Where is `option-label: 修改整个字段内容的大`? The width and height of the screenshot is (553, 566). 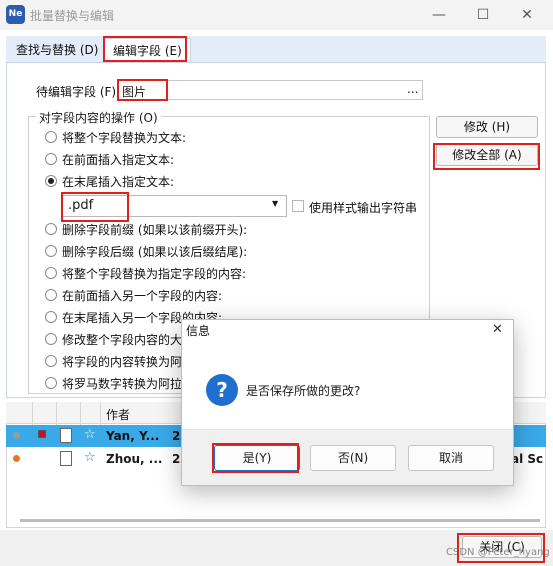
option-label: 修改整个字段内容的大 is located at coordinates (122, 340).